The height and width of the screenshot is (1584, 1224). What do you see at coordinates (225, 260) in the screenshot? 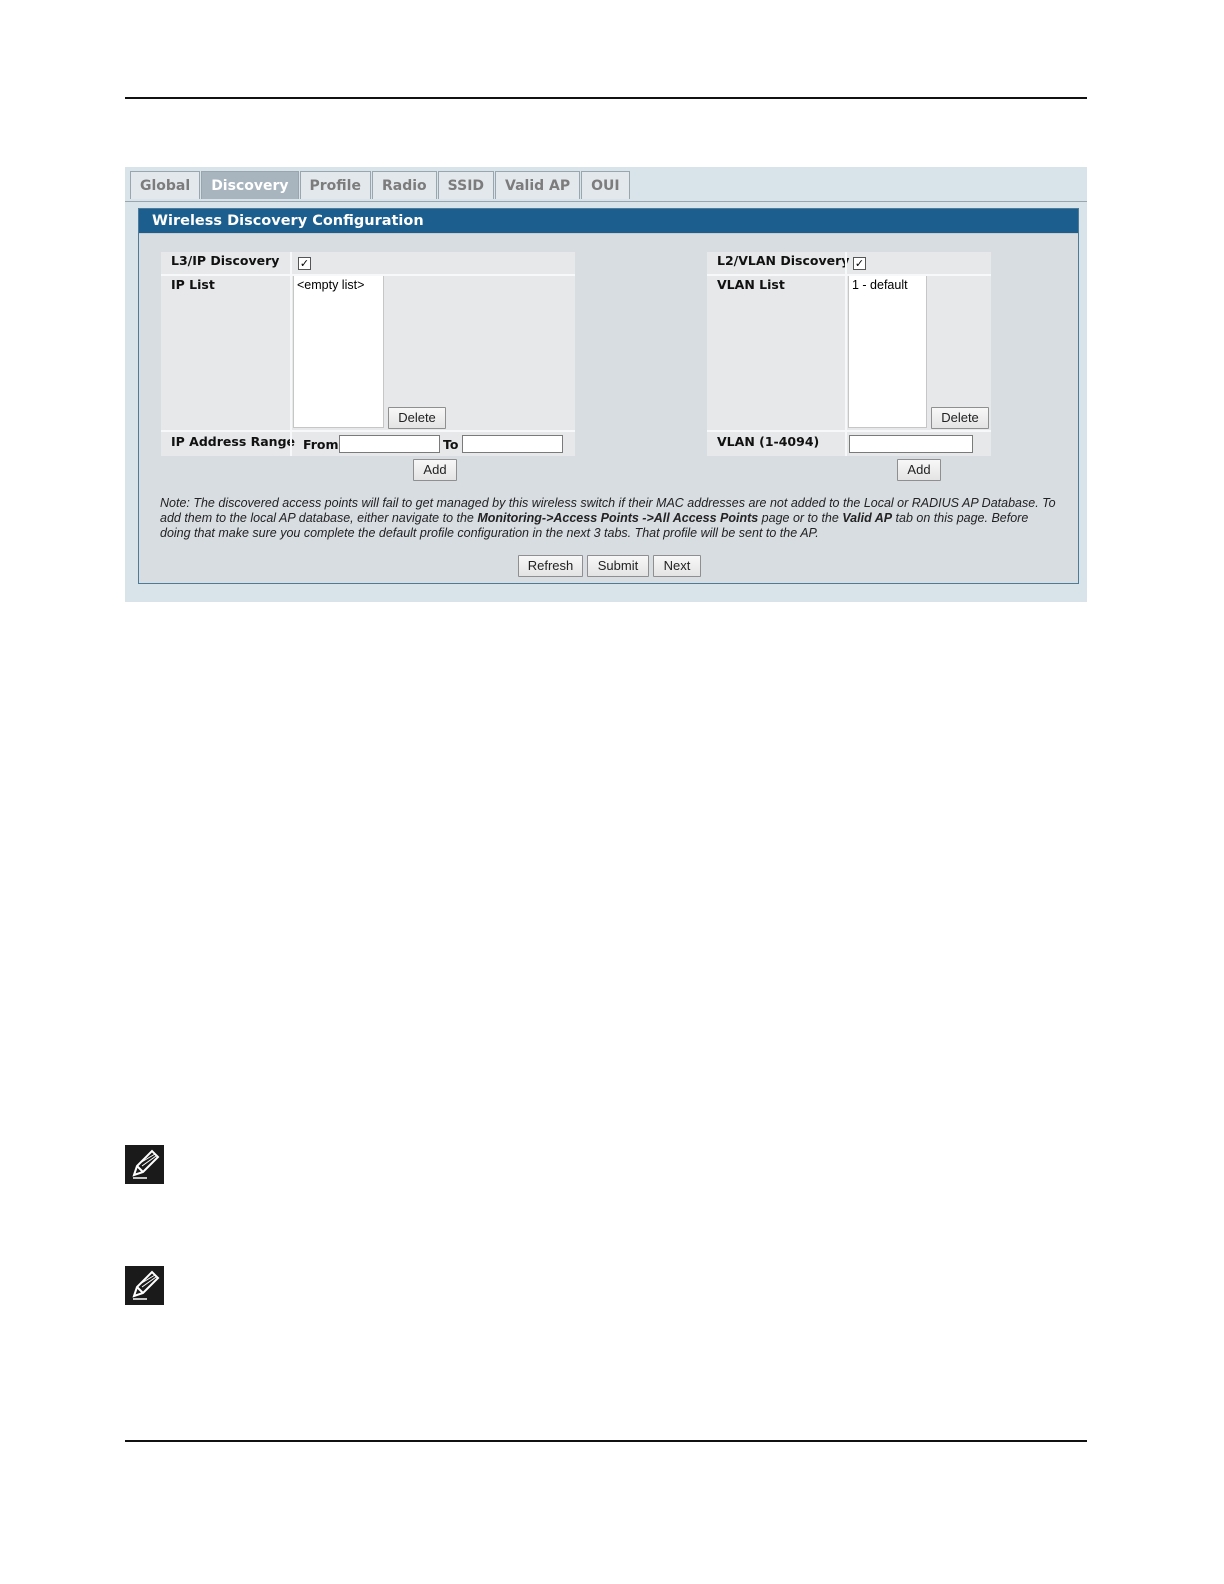
I see `l3-discovery-label: L3/IP Discovery` at bounding box center [225, 260].